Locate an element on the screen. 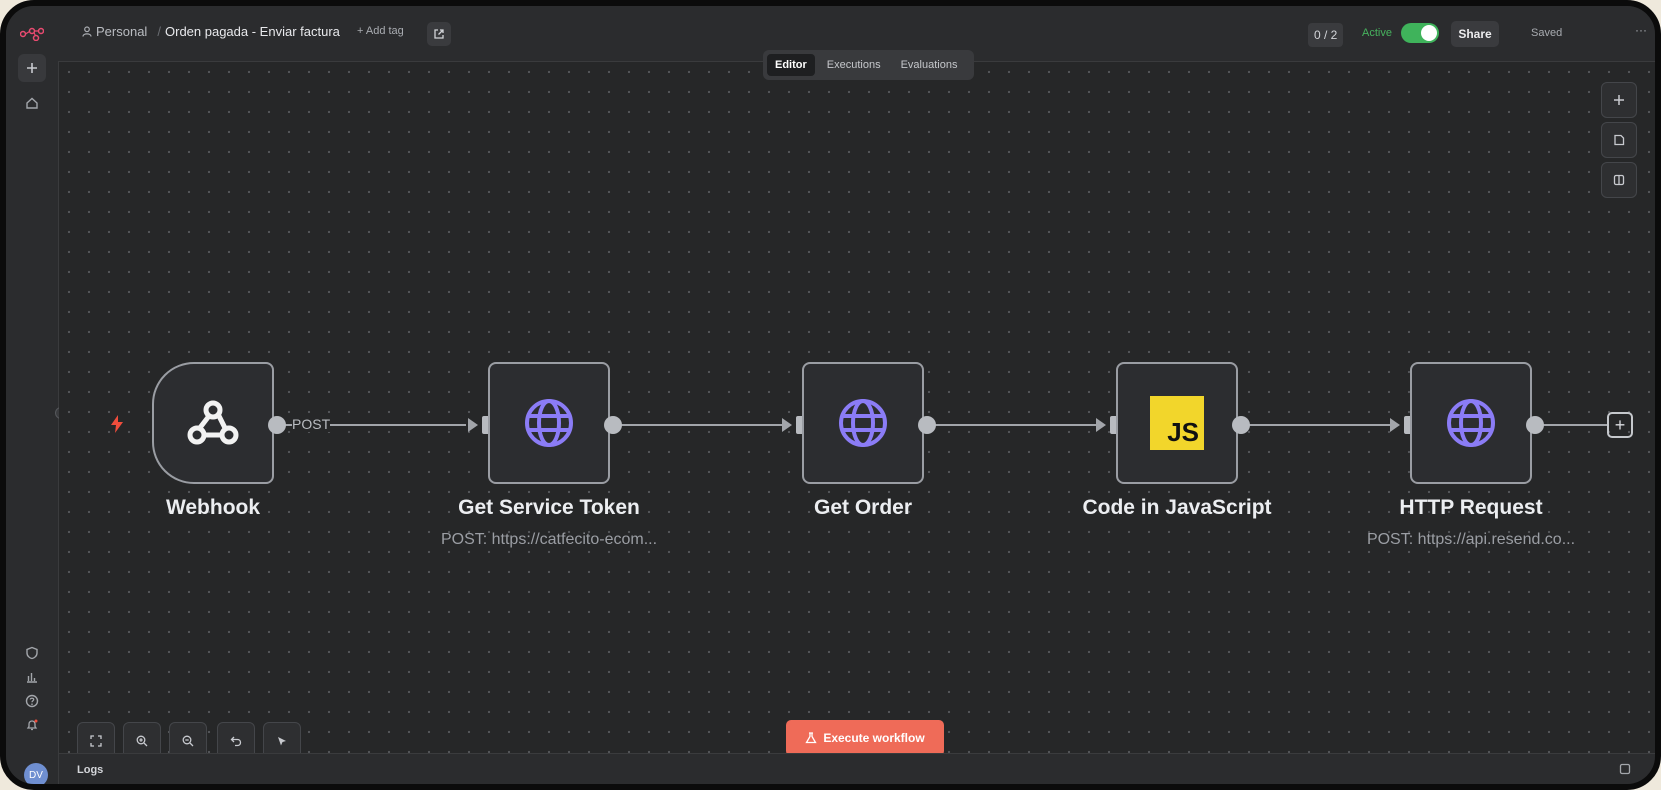 This screenshot has width=1661, height=790. bell-icon is located at coordinates (32, 725).